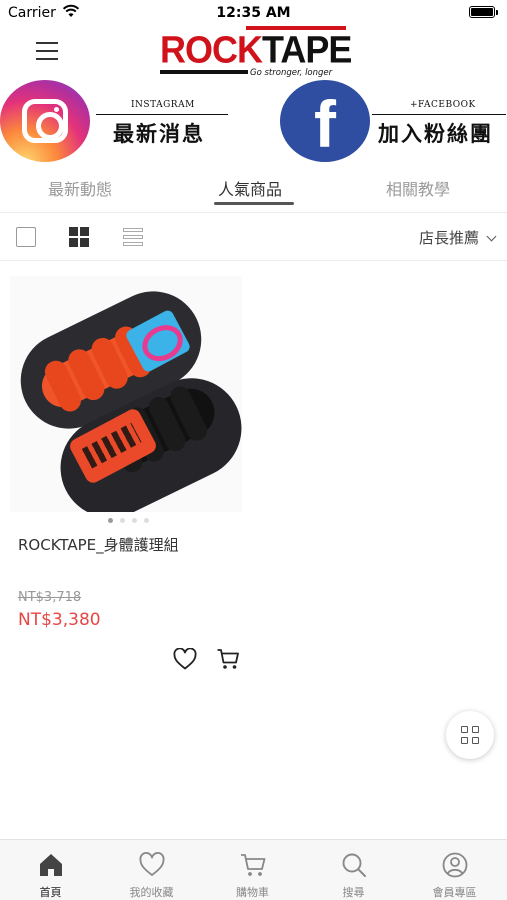  I want to click on single-view-icon, so click(26, 237).